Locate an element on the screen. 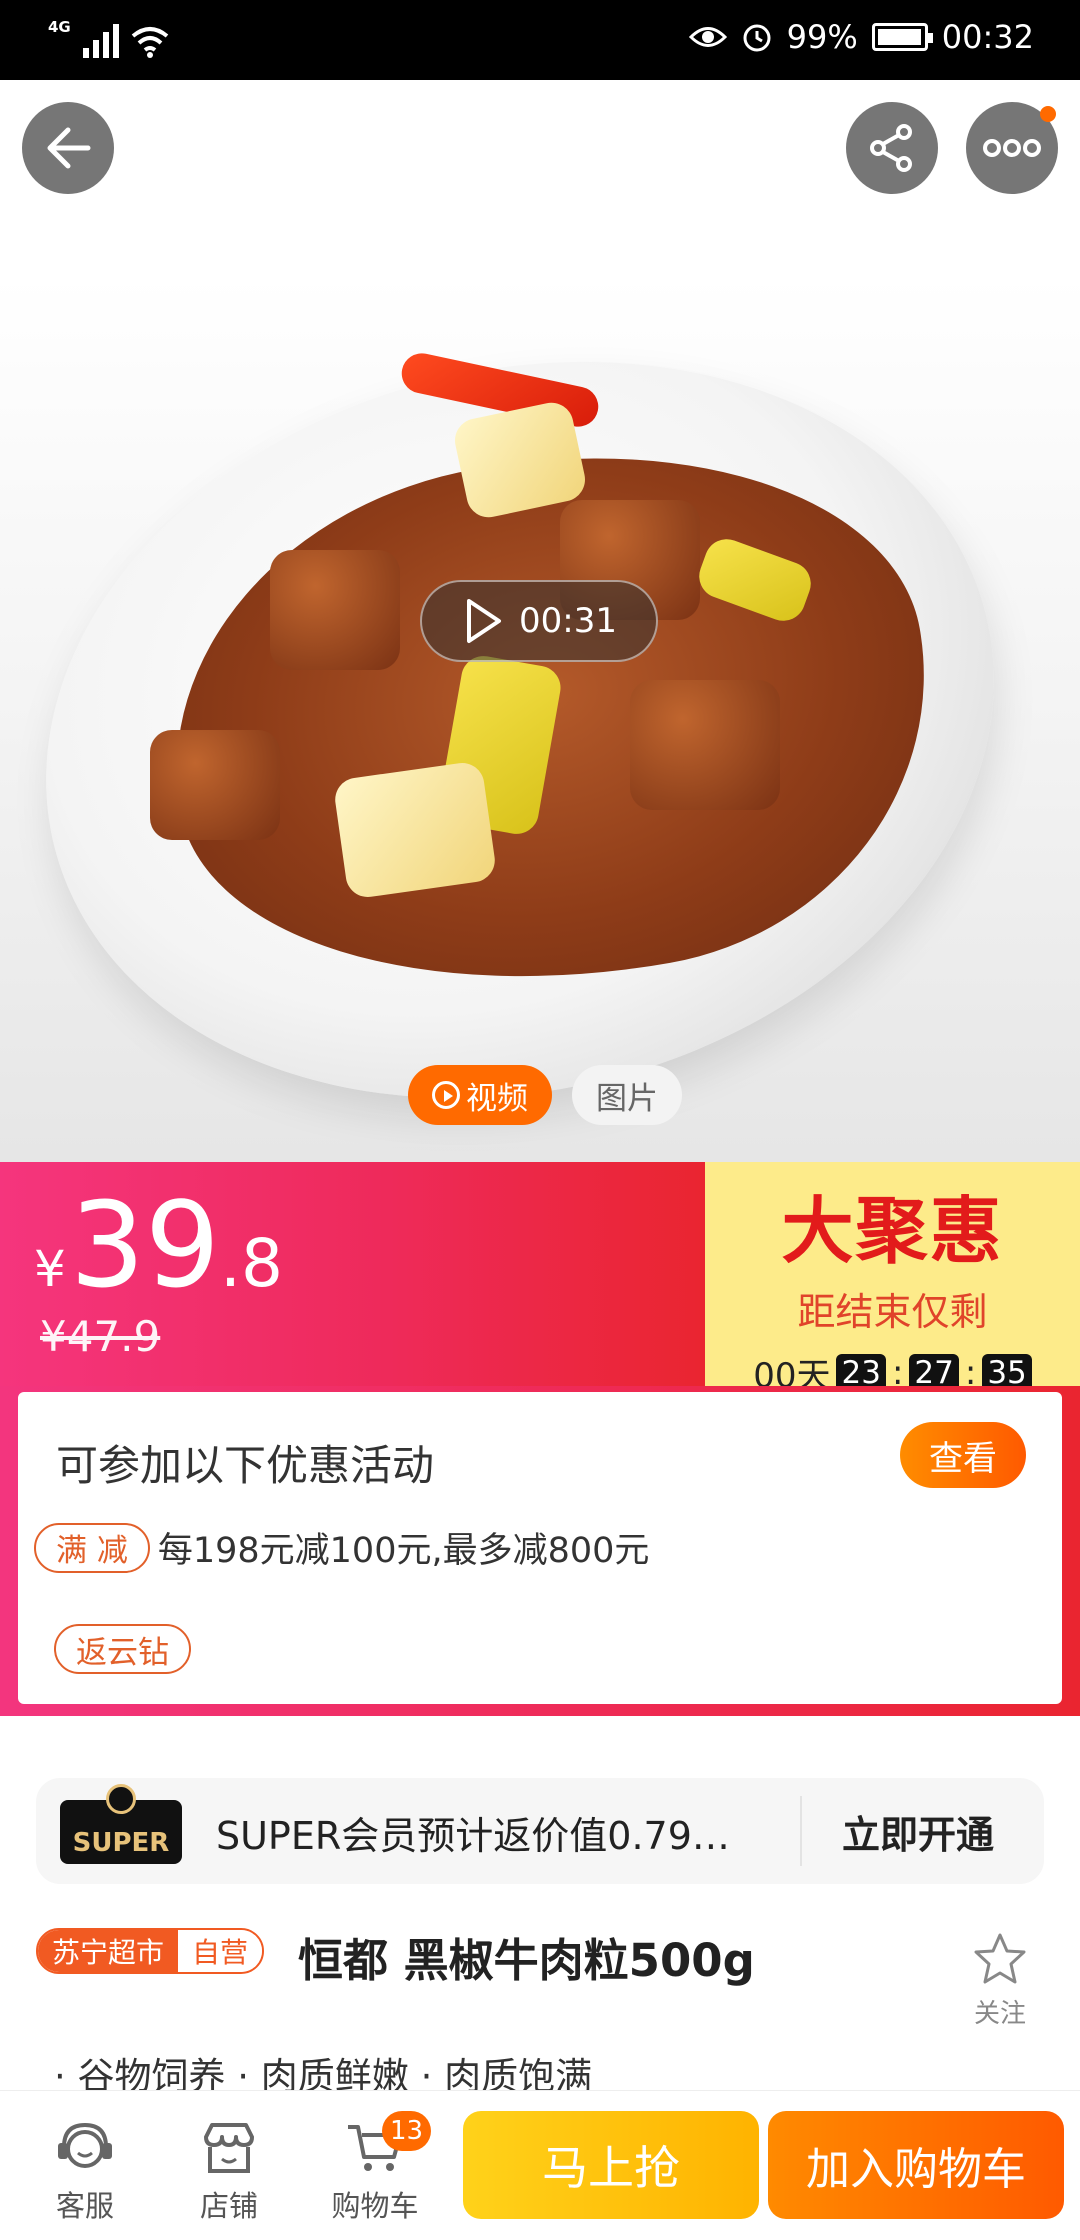 The width and height of the screenshot is (1080, 2240). battery-percent: 99% is located at coordinates (822, 37).